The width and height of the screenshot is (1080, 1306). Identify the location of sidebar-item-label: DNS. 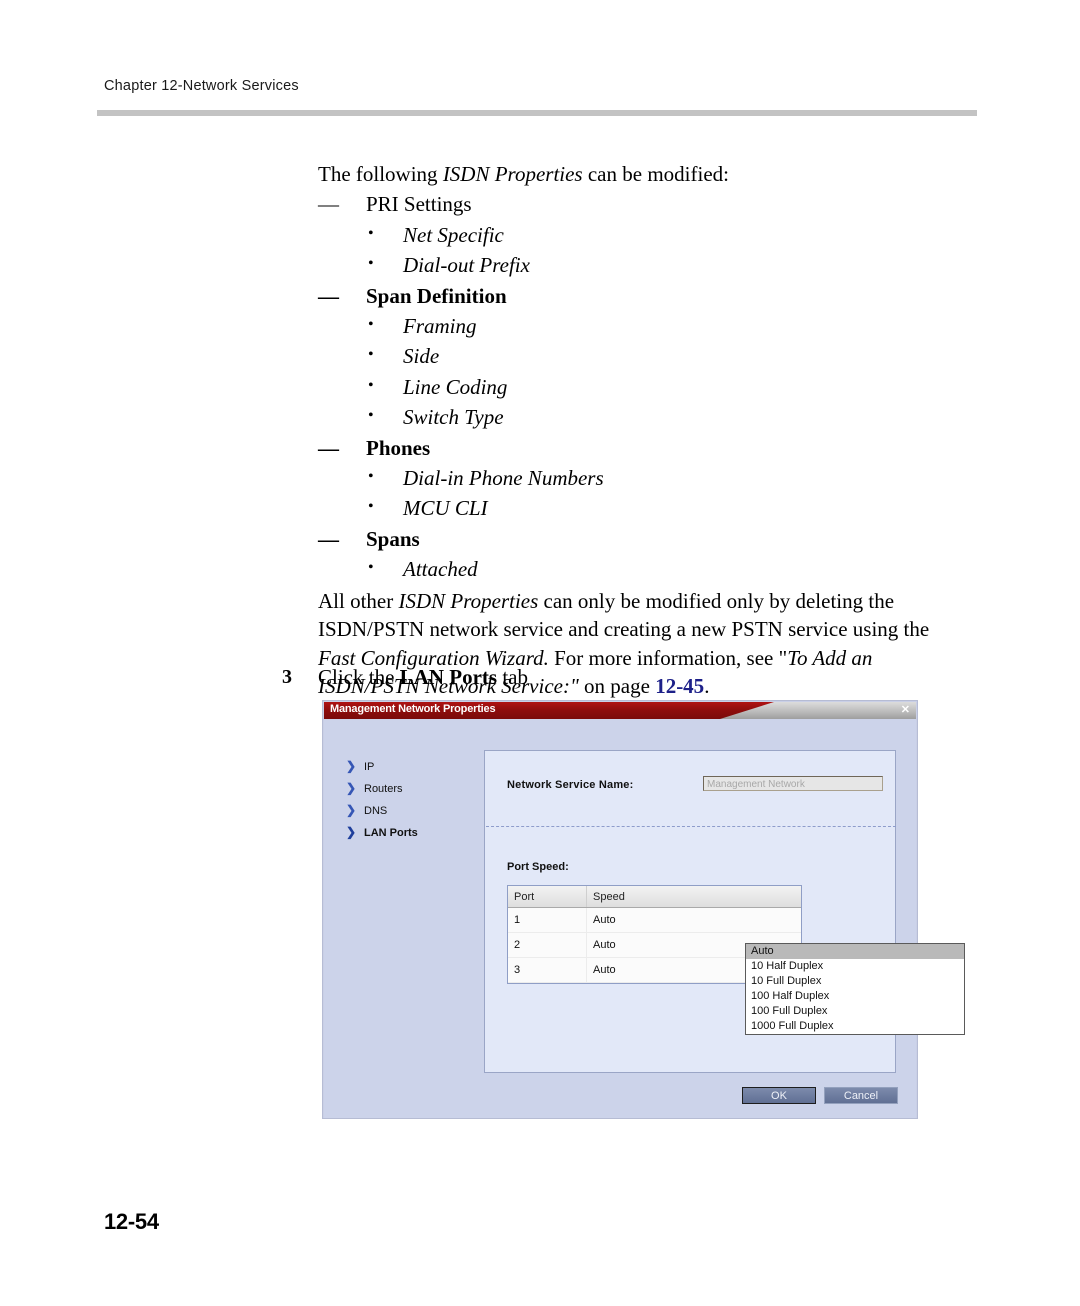
(376, 811).